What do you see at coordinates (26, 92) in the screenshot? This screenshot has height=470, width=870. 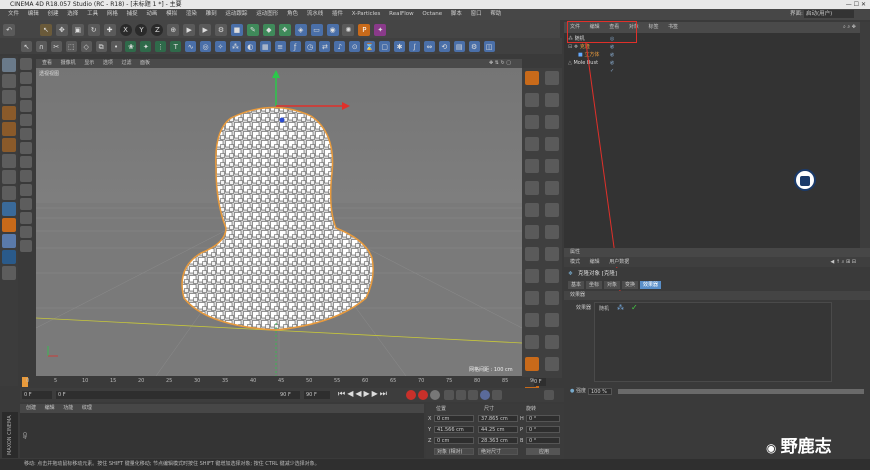 I see `slide-icon` at bounding box center [26, 92].